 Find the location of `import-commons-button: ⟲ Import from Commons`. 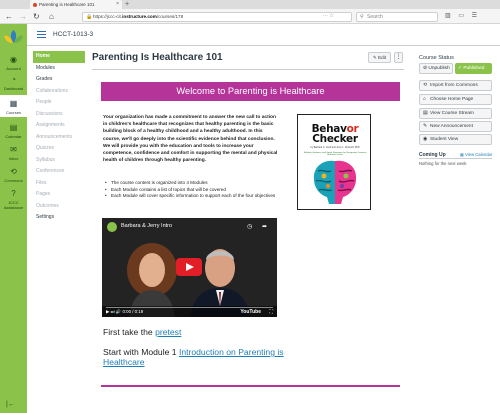

import-commons-button: ⟲ Import from Commons is located at coordinates (455, 85).